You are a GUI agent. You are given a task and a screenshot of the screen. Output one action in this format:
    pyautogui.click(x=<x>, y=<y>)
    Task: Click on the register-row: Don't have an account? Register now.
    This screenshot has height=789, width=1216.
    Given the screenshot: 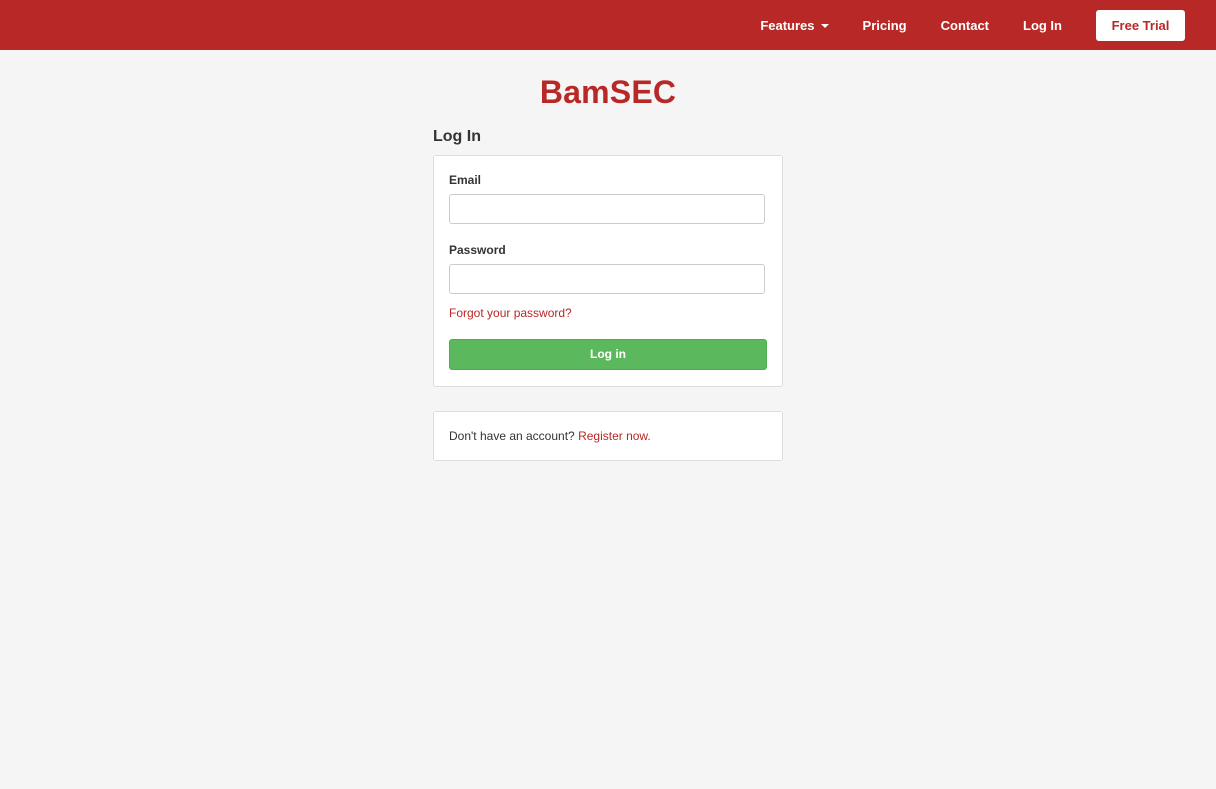 What is the action you would take?
    pyautogui.click(x=550, y=436)
    